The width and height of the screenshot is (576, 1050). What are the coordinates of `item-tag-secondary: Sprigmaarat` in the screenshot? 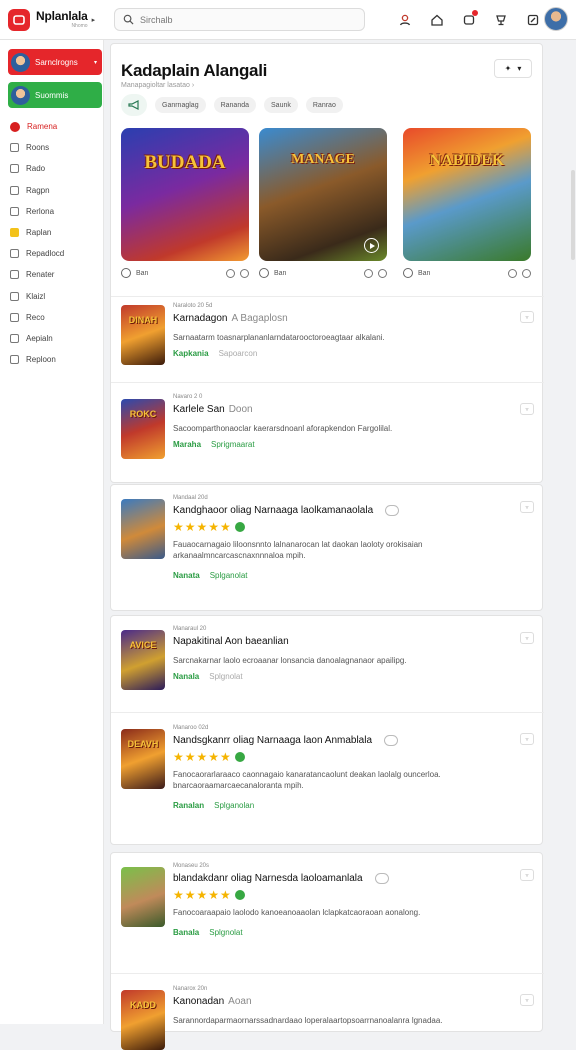 It's located at (233, 444).